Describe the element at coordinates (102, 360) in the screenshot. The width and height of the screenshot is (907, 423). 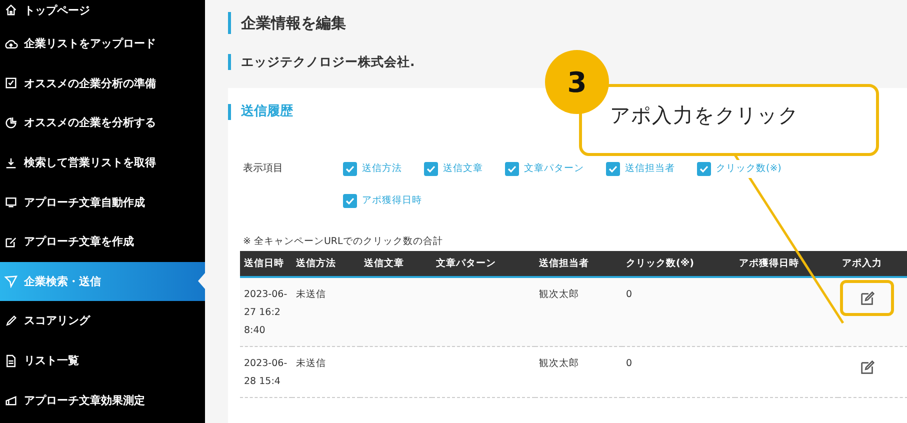
I see `sidebar-item: リスト一覧` at that location.